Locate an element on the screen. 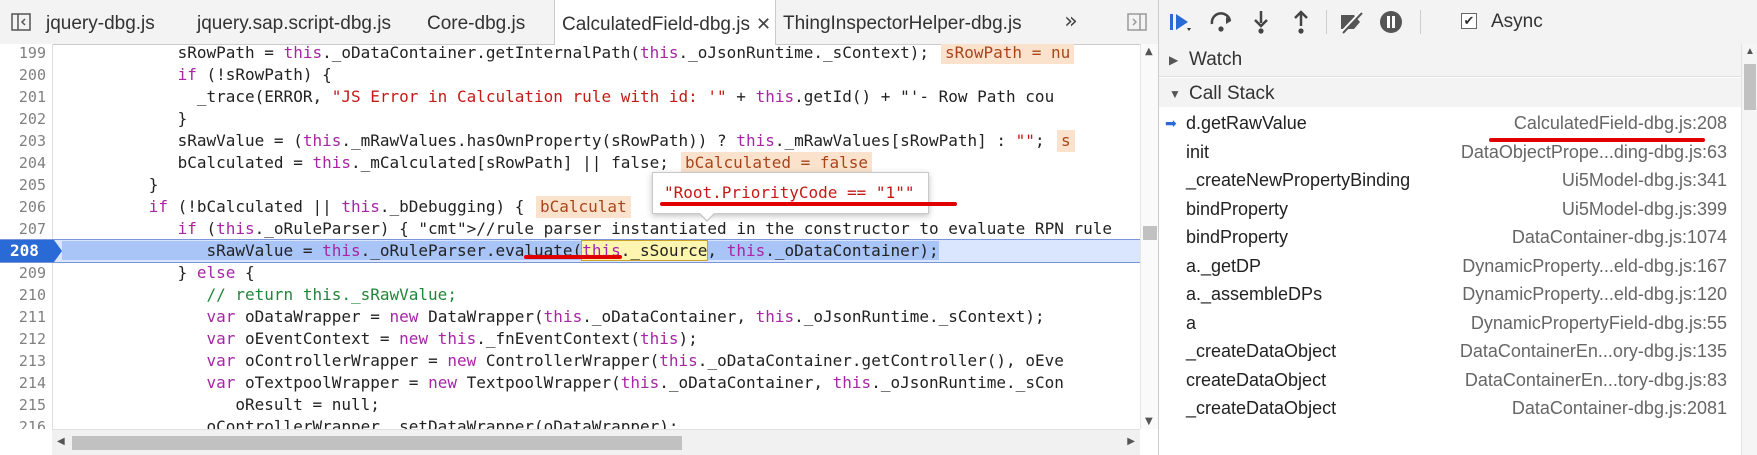 The height and width of the screenshot is (455, 1757). frame-location-link: DataContainerEn...tory-dbg.js:83 is located at coordinates (1596, 380).